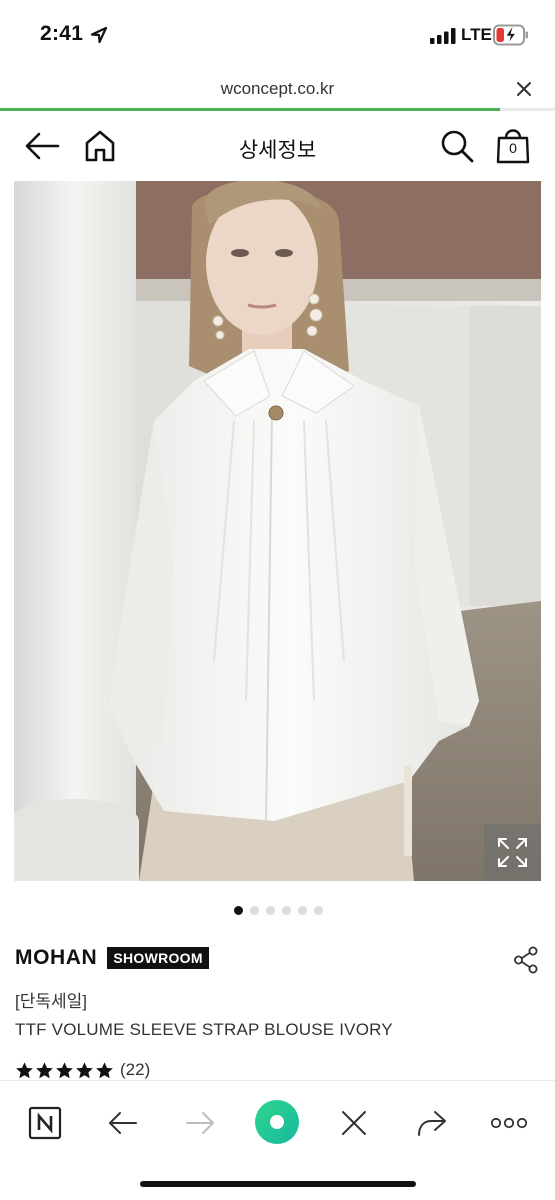 The height and width of the screenshot is (1200, 555). I want to click on rating-stars, so click(64, 1070).